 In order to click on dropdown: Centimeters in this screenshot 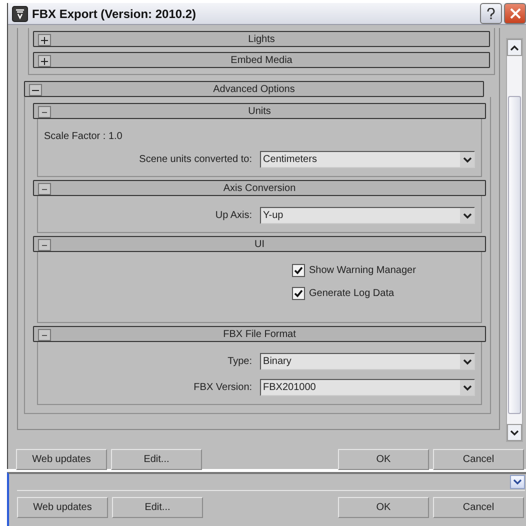, I will do `click(368, 159)`.